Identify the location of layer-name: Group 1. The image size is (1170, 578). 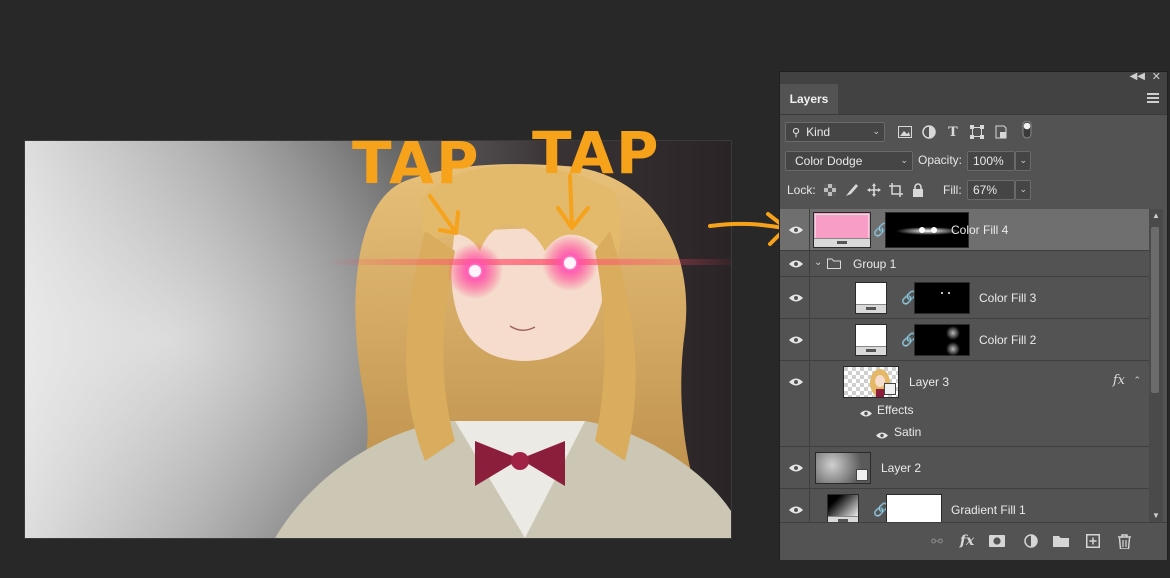
(874, 264).